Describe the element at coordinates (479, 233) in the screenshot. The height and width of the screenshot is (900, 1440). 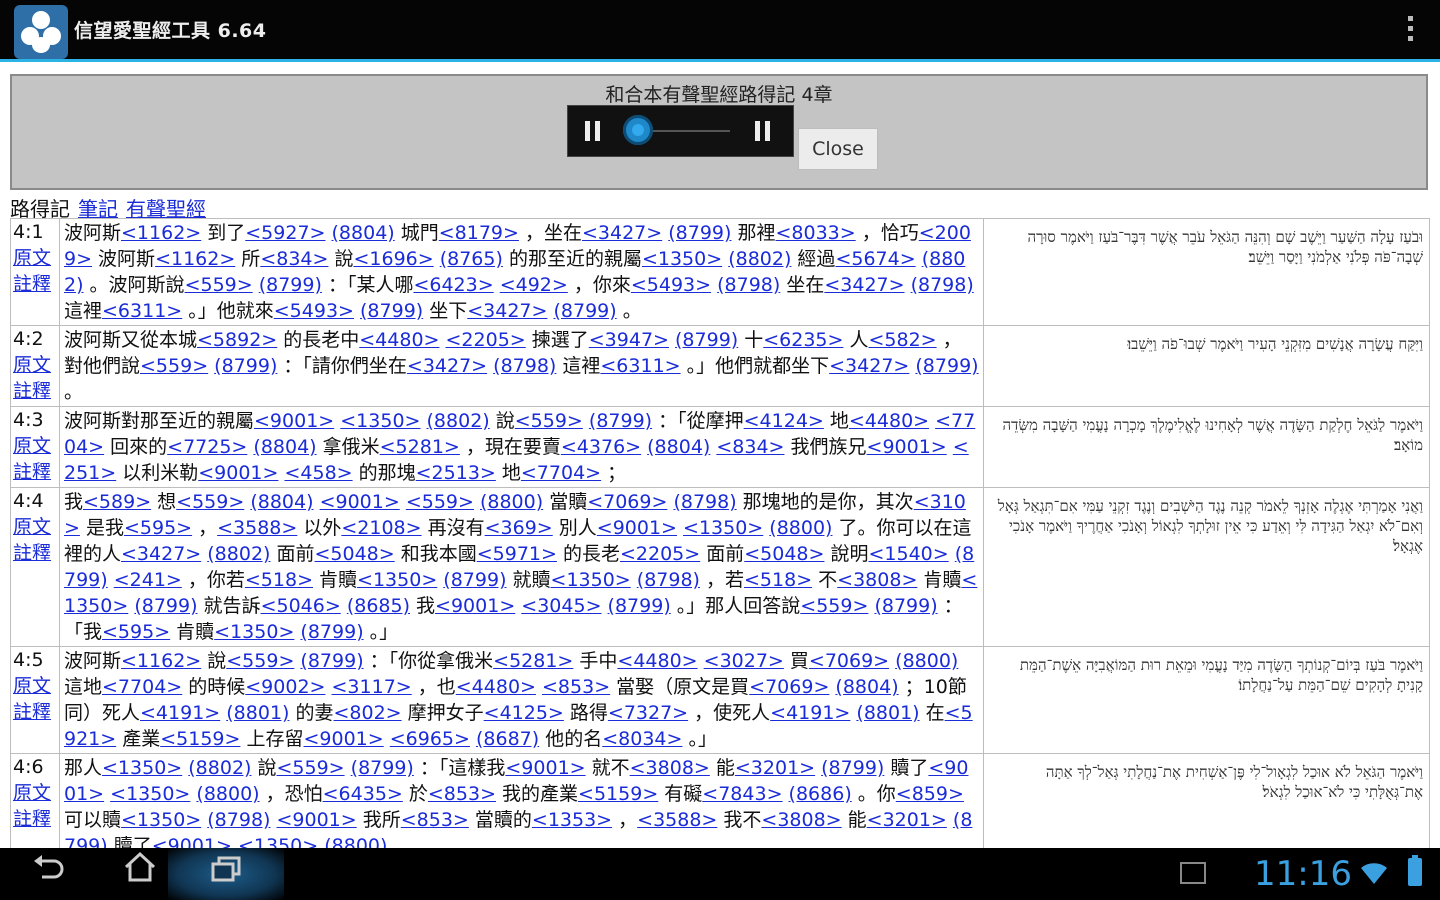
I see `strongs-link: <8179>` at that location.